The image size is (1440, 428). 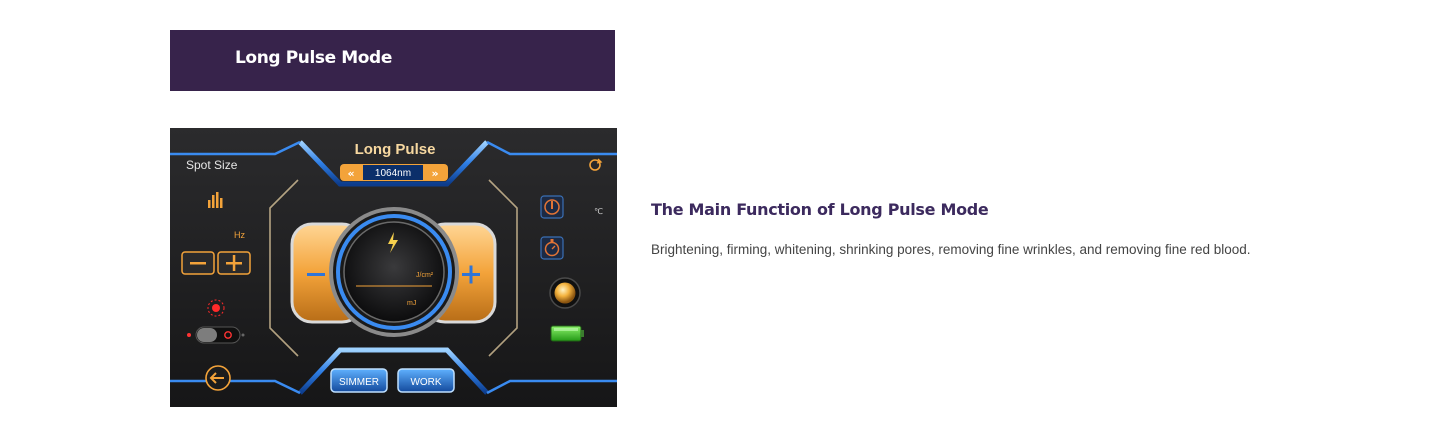 What do you see at coordinates (820, 209) in the screenshot?
I see `info-title: The Main Function of Long Pulse Mode` at bounding box center [820, 209].